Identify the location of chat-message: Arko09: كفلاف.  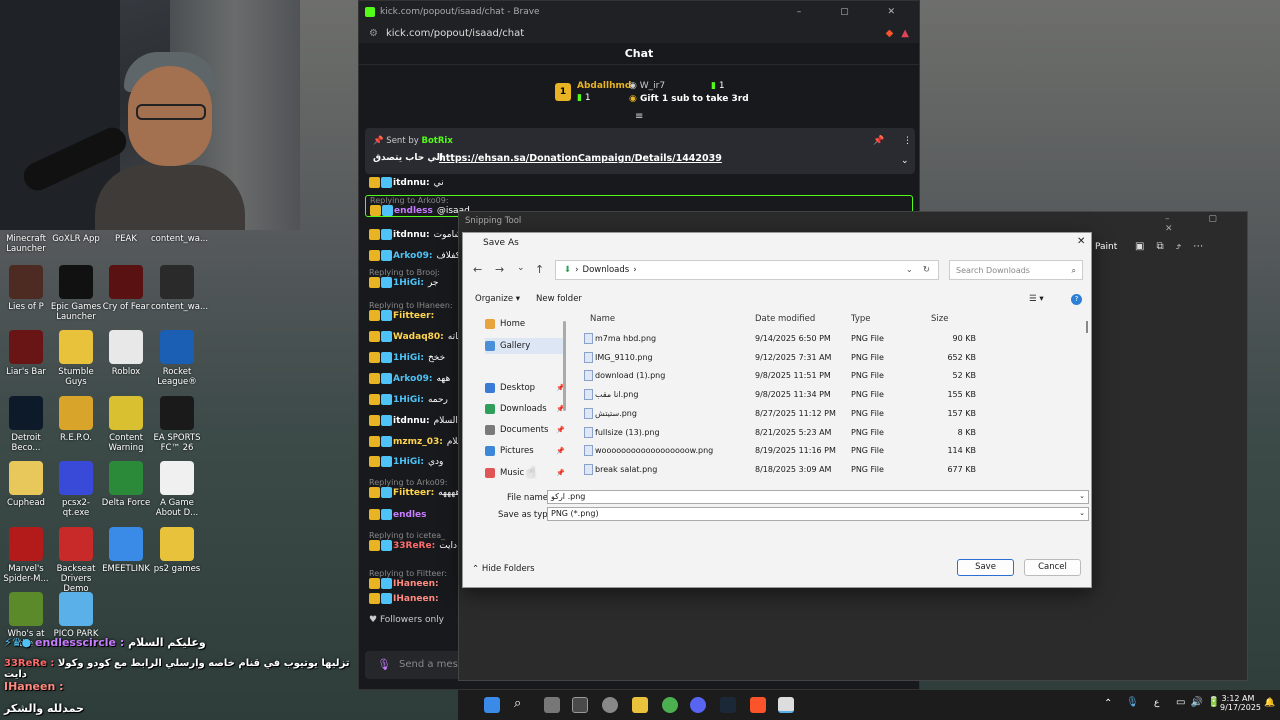
(414, 255).